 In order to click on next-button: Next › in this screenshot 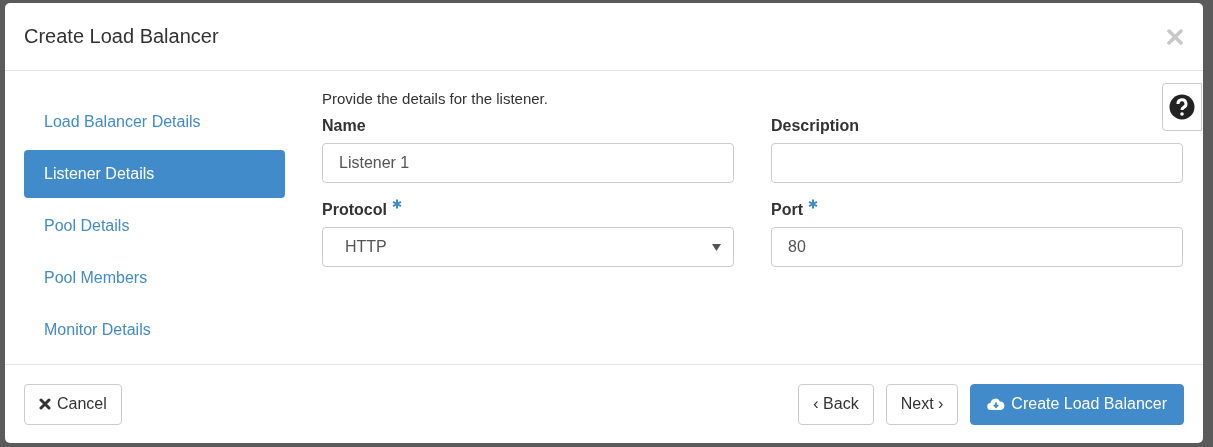, I will do `click(922, 404)`.